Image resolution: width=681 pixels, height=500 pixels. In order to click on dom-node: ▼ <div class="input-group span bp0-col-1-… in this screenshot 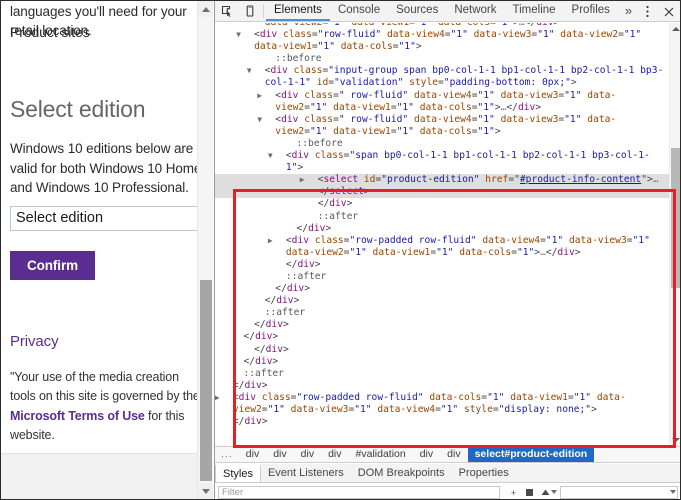, I will do `click(442, 77)`.